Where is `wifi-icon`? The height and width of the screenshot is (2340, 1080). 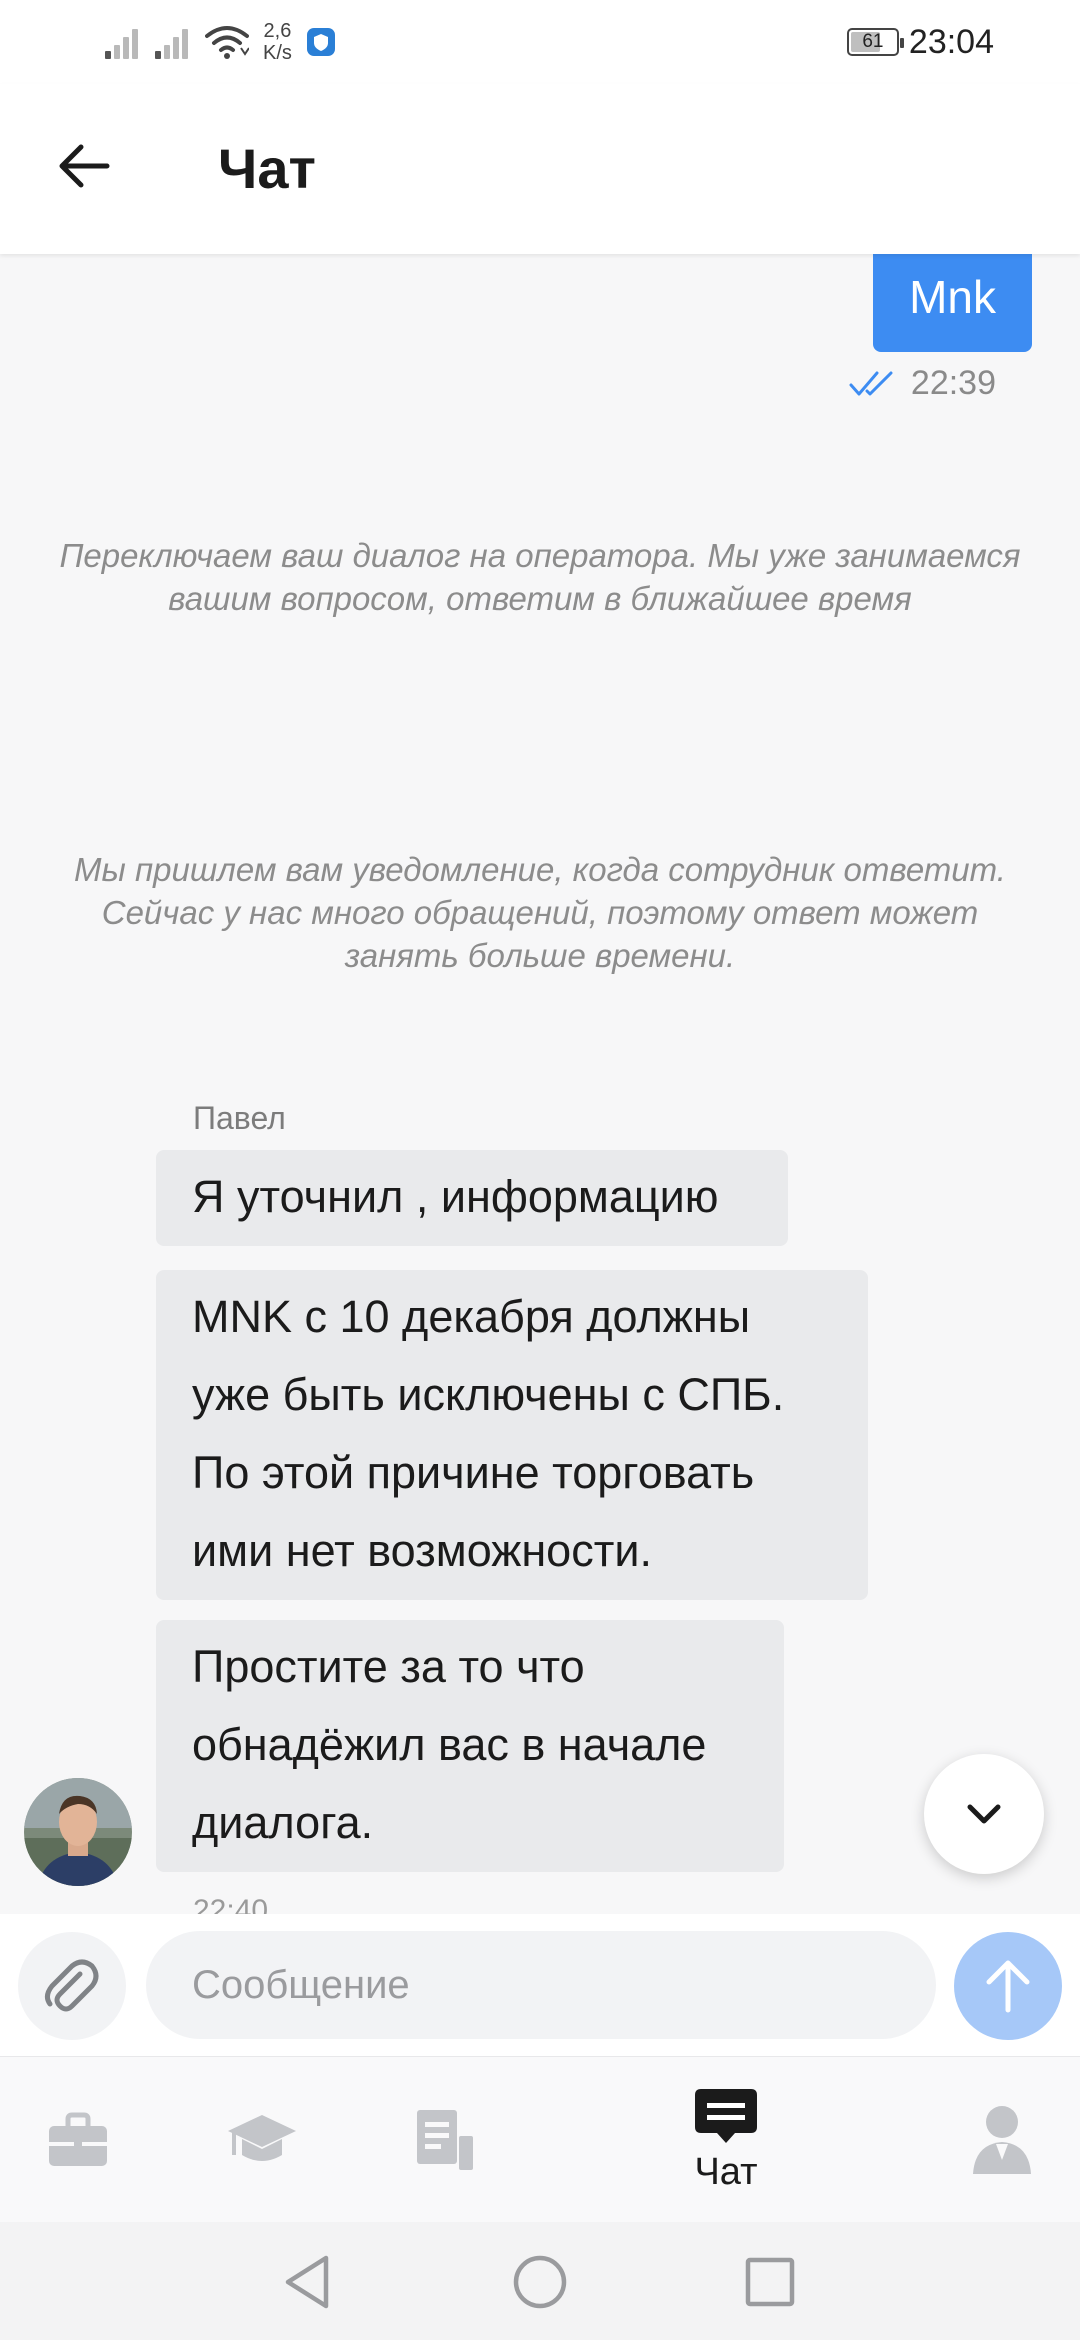
wifi-icon is located at coordinates (227, 42).